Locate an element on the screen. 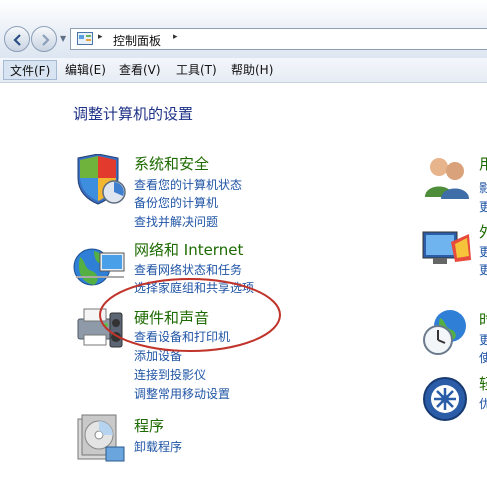 This screenshot has width=487, height=498. navigation-area: ▼ ▸ 控制面板 ▸ is located at coordinates (243, 29).